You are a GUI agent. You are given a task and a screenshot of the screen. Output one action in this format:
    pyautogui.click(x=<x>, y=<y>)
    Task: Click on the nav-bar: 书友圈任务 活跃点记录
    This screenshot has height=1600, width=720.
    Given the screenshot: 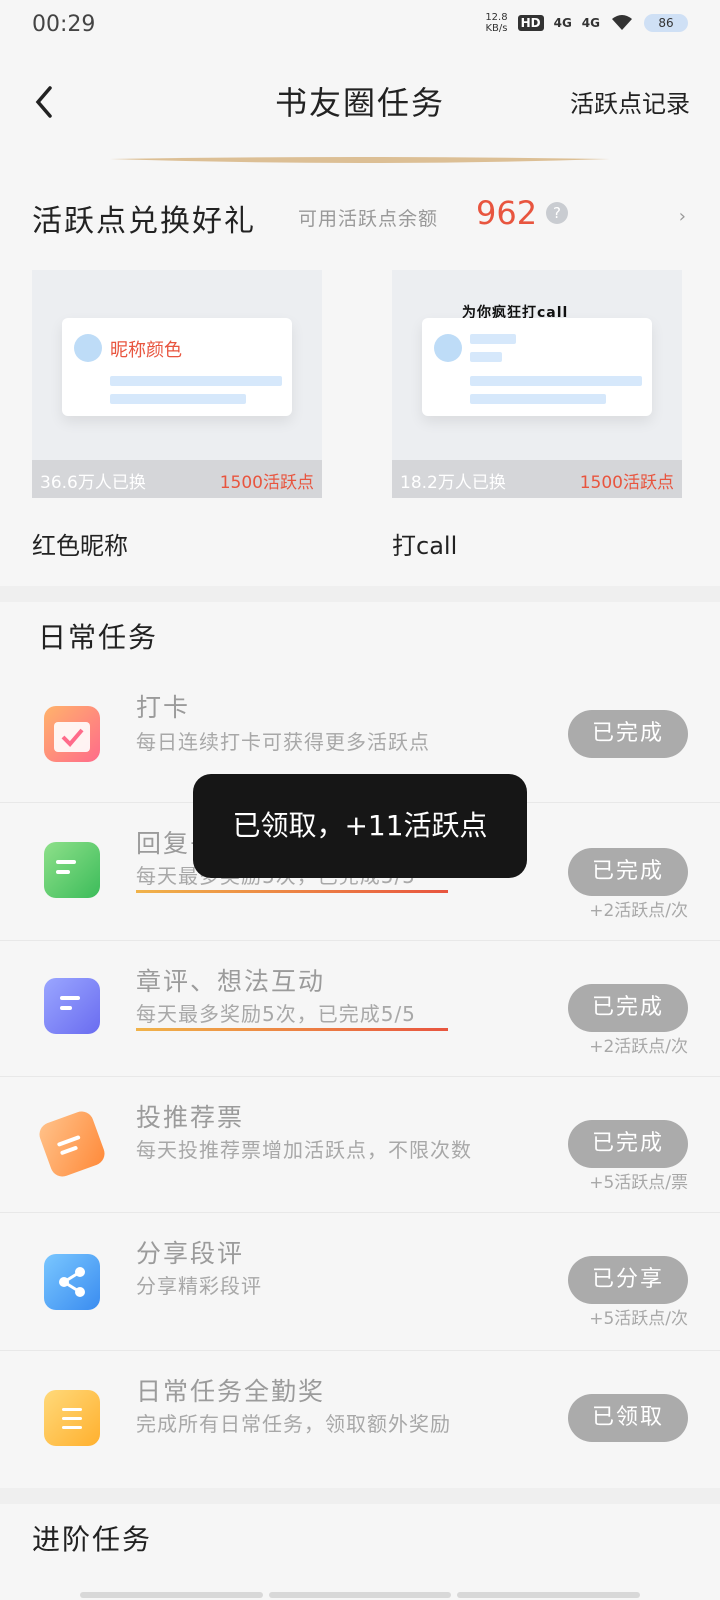 What is the action you would take?
    pyautogui.click(x=360, y=103)
    